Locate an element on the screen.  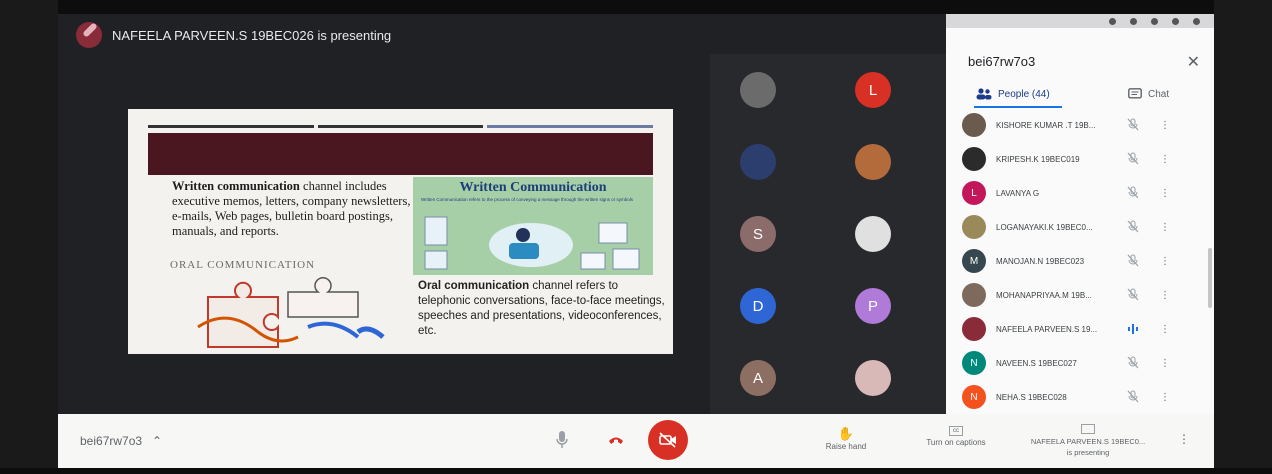
participant-row: NAFEELA PARVEEN.S 19... ⋮ is located at coordinates (1087, 329).